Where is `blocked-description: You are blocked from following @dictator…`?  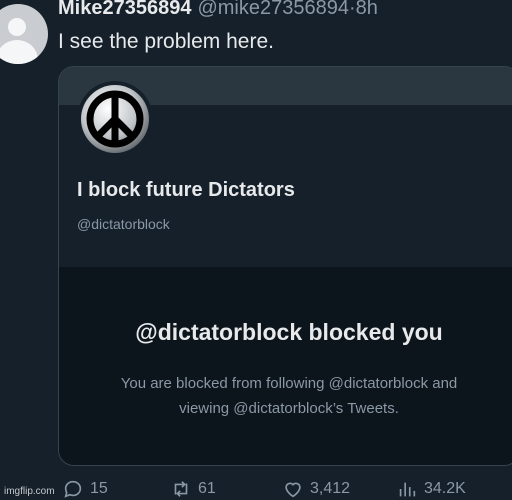
blocked-description: You are blocked from following @dictator… is located at coordinates (285, 396).